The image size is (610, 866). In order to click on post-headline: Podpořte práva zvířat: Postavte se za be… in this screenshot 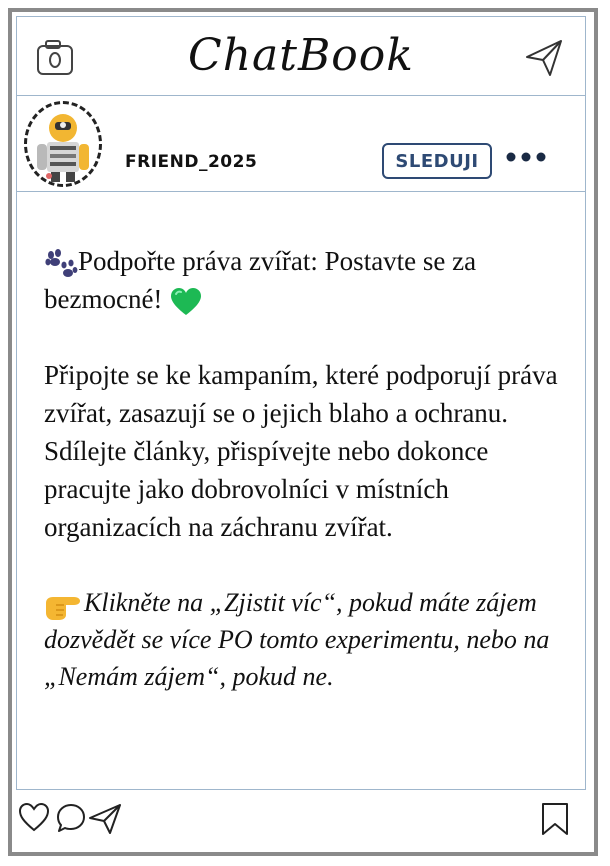, I will do `click(260, 280)`.